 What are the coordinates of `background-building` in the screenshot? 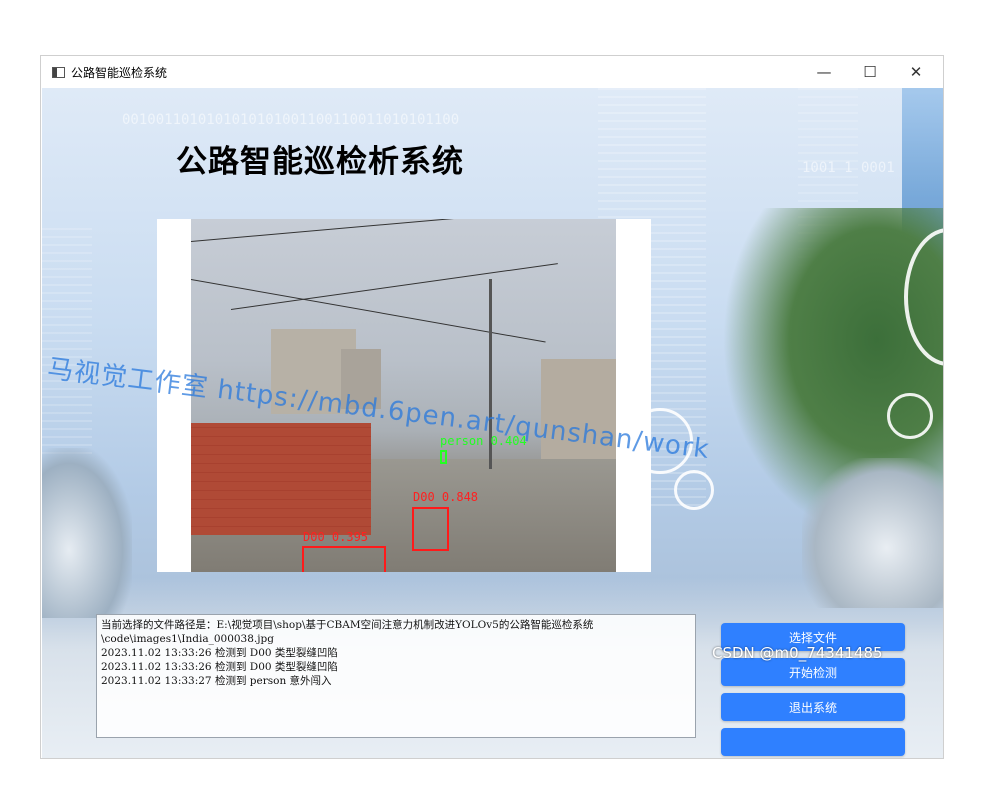 It's located at (67, 343).